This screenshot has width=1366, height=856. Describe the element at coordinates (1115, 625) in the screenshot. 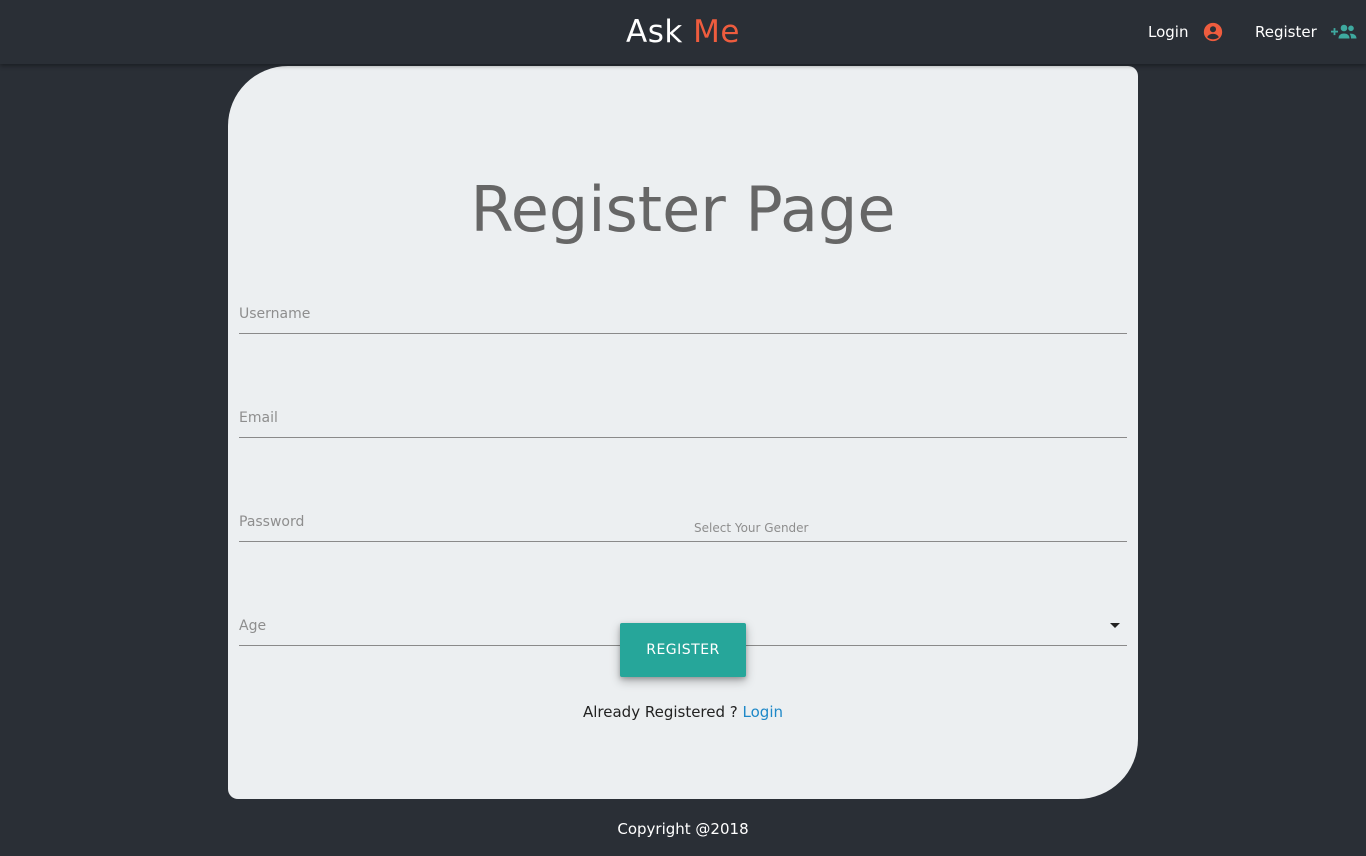

I see `caret-down-icon` at that location.